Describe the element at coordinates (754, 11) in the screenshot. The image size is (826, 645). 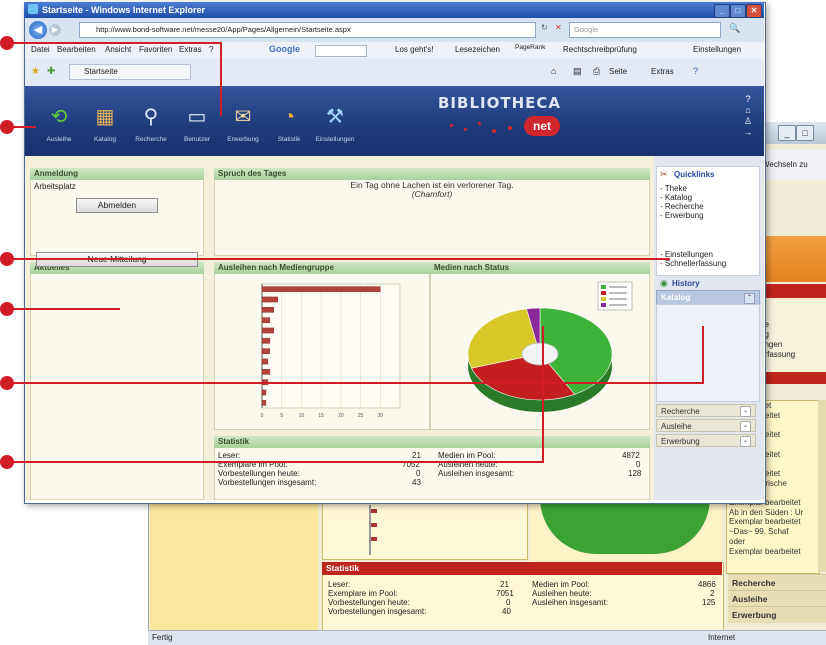
I see `close-icon: ✕` at that location.